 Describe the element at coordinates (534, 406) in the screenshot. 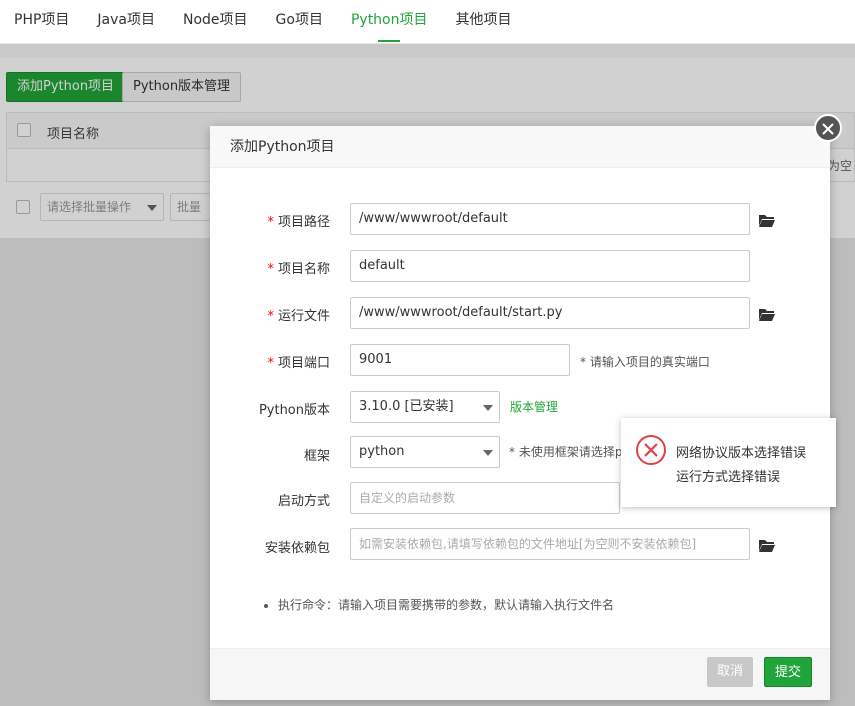

I see `version-manage-link: 版本管理` at that location.